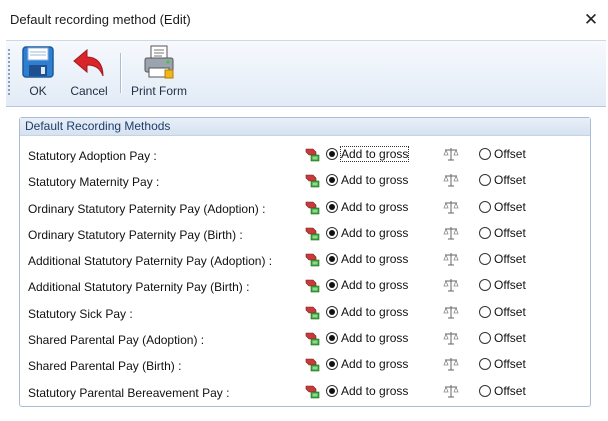 This screenshot has width=608, height=421. I want to click on group-title: Default Recording Methods, so click(305, 127).